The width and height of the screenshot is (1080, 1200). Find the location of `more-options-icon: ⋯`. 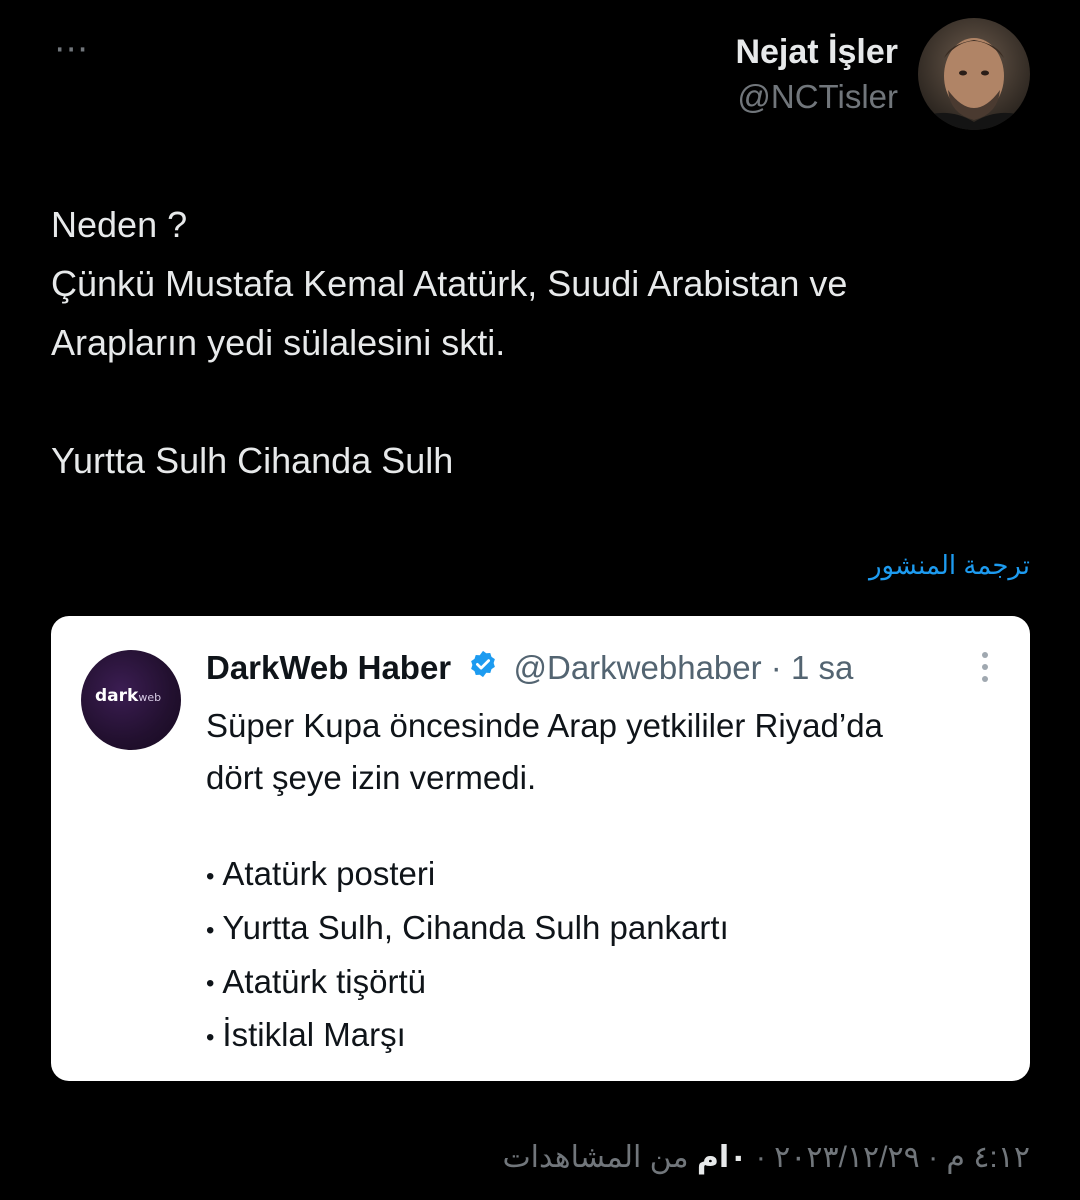

more-options-icon: ⋯ is located at coordinates (71, 49).